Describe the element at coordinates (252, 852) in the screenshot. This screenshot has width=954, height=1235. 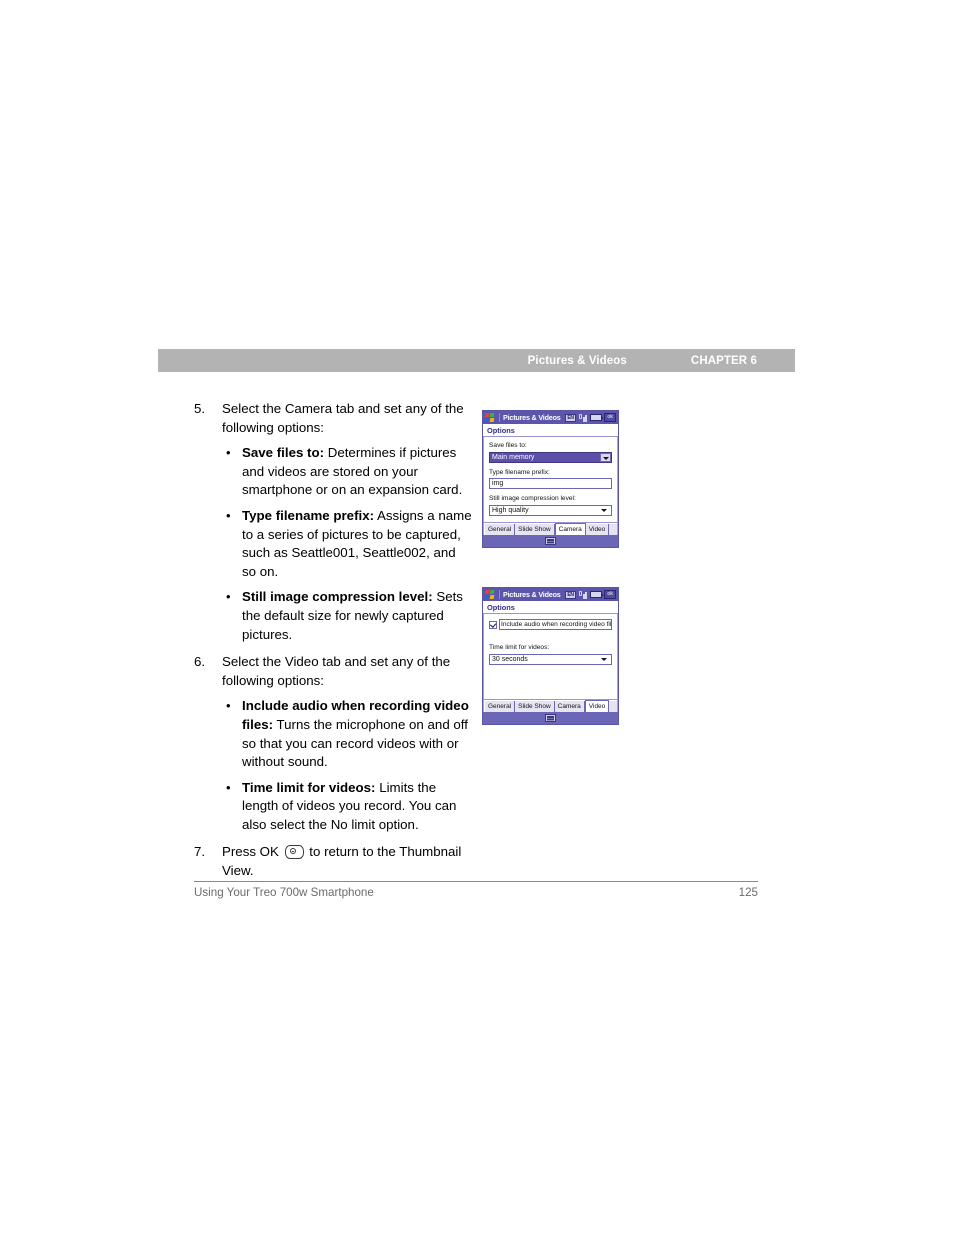
I see `step-7-text-pre: Press OK` at that location.